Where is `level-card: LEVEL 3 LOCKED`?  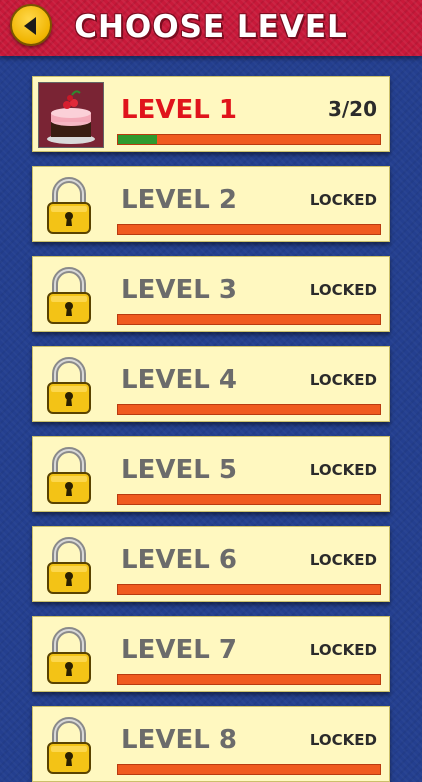 level-card: LEVEL 3 LOCKED is located at coordinates (211, 294).